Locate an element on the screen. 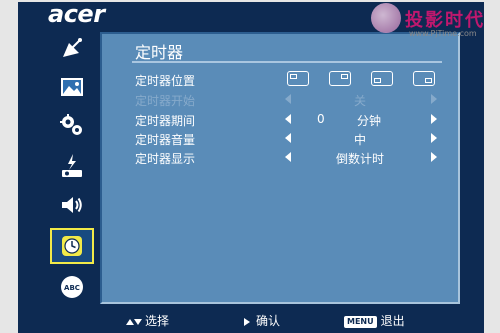 Image resolution: width=500 pixels, height=333 pixels. sidebar-item-source is located at coordinates (72, 49).